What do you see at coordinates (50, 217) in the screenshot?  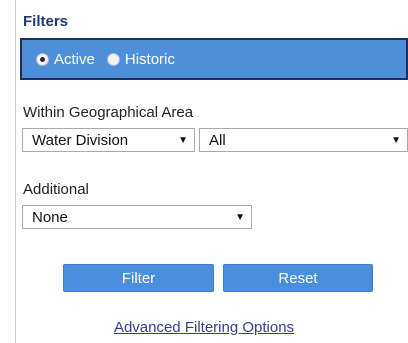 I see `additional-value: None` at bounding box center [50, 217].